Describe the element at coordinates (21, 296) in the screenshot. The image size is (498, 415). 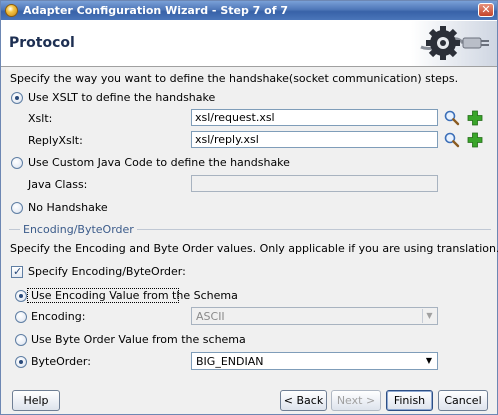
I see `radio-encoding-from-schema` at that location.